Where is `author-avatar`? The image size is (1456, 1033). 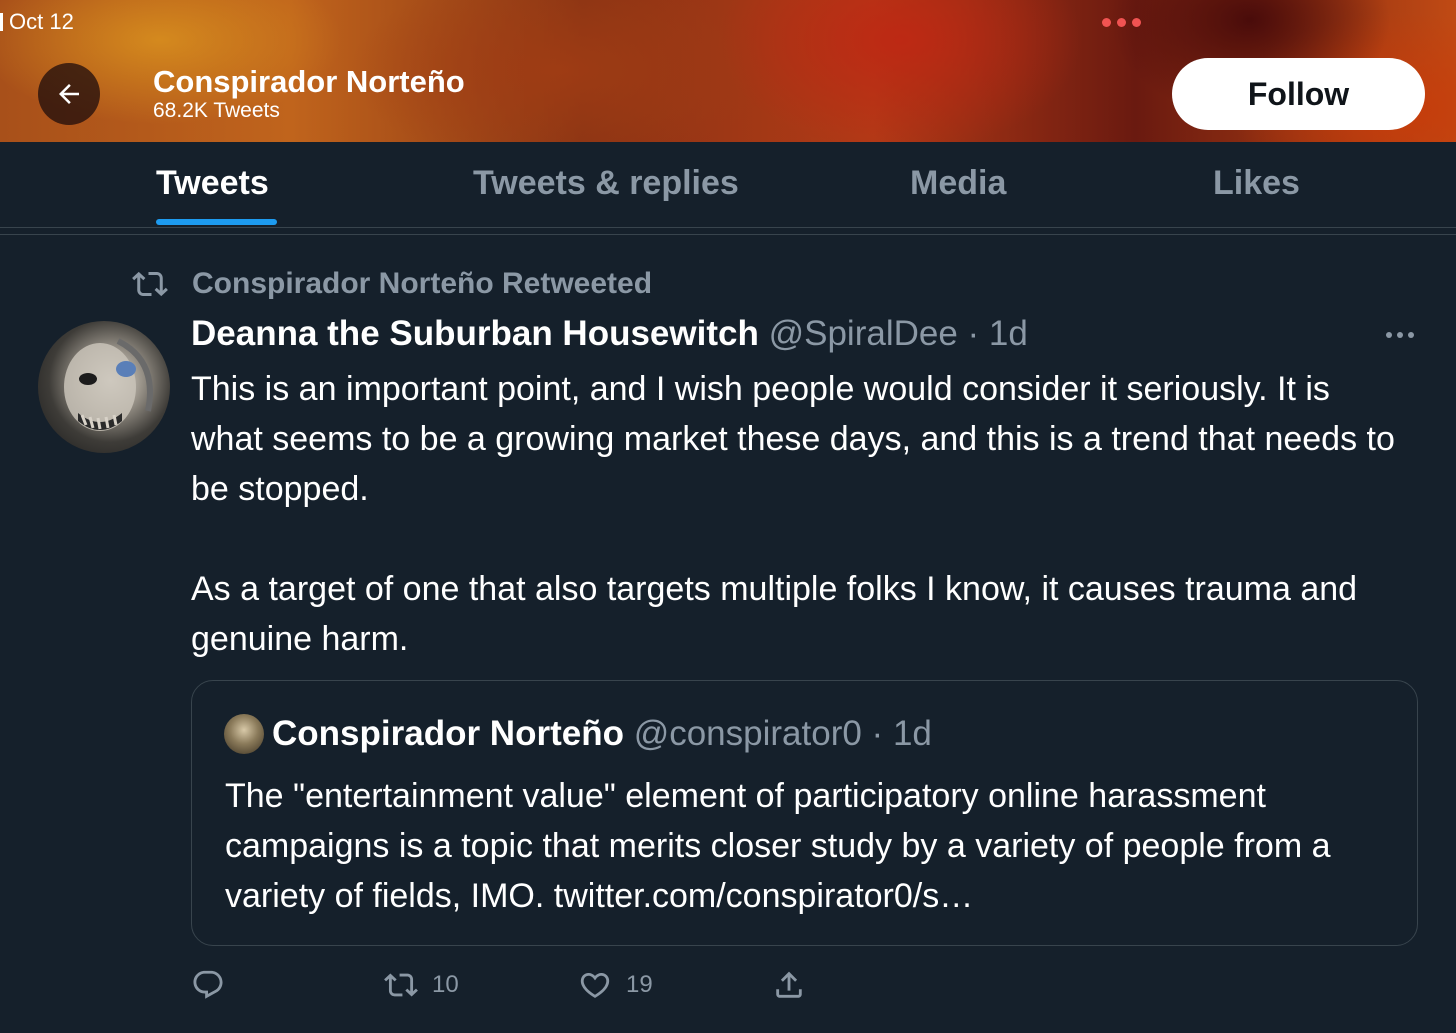
author-avatar is located at coordinates (104, 387).